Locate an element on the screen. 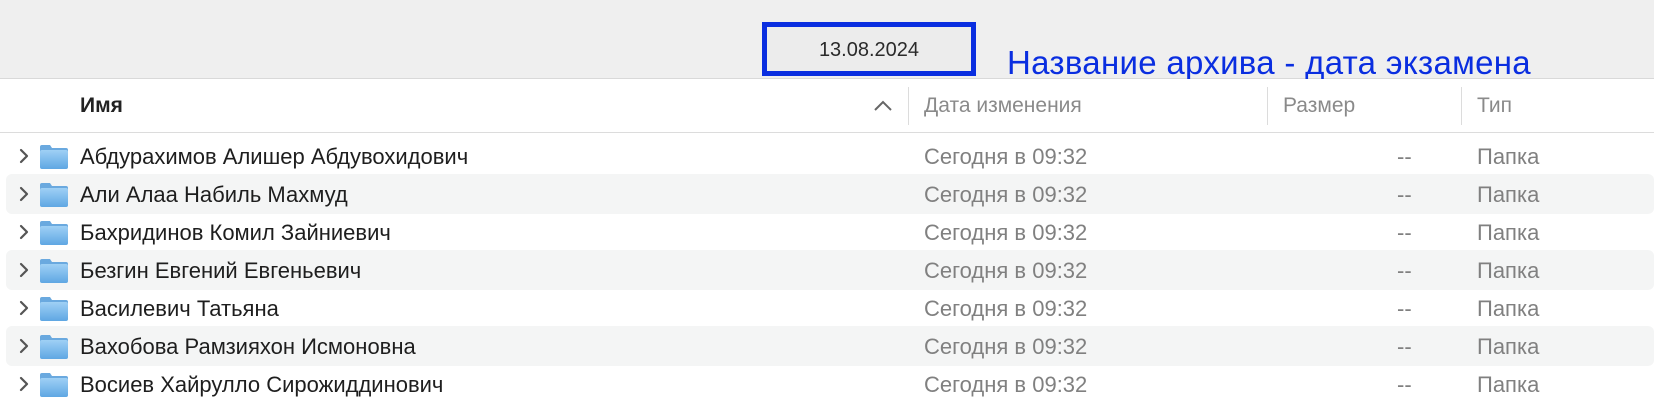  item-name: Бахридинов Комил Зайниевич is located at coordinates (235, 232).